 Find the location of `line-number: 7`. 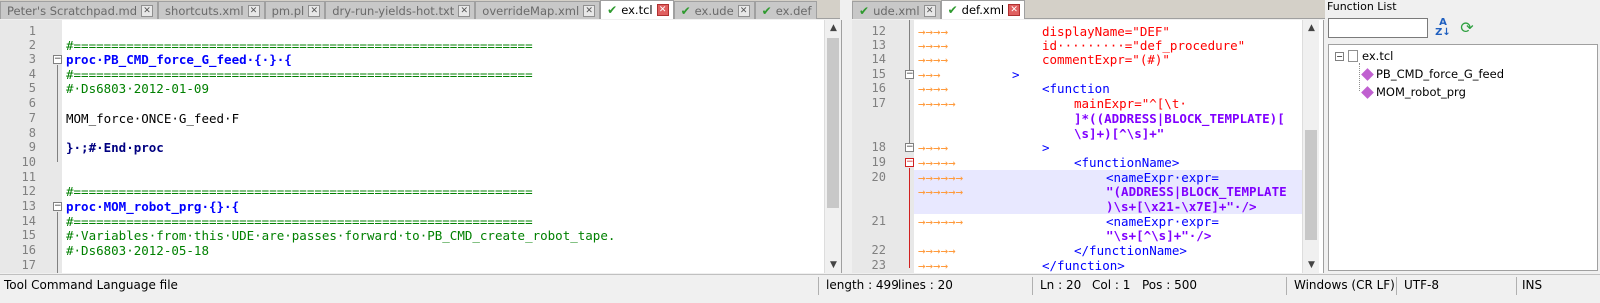

line-number: 7 is located at coordinates (32, 118).